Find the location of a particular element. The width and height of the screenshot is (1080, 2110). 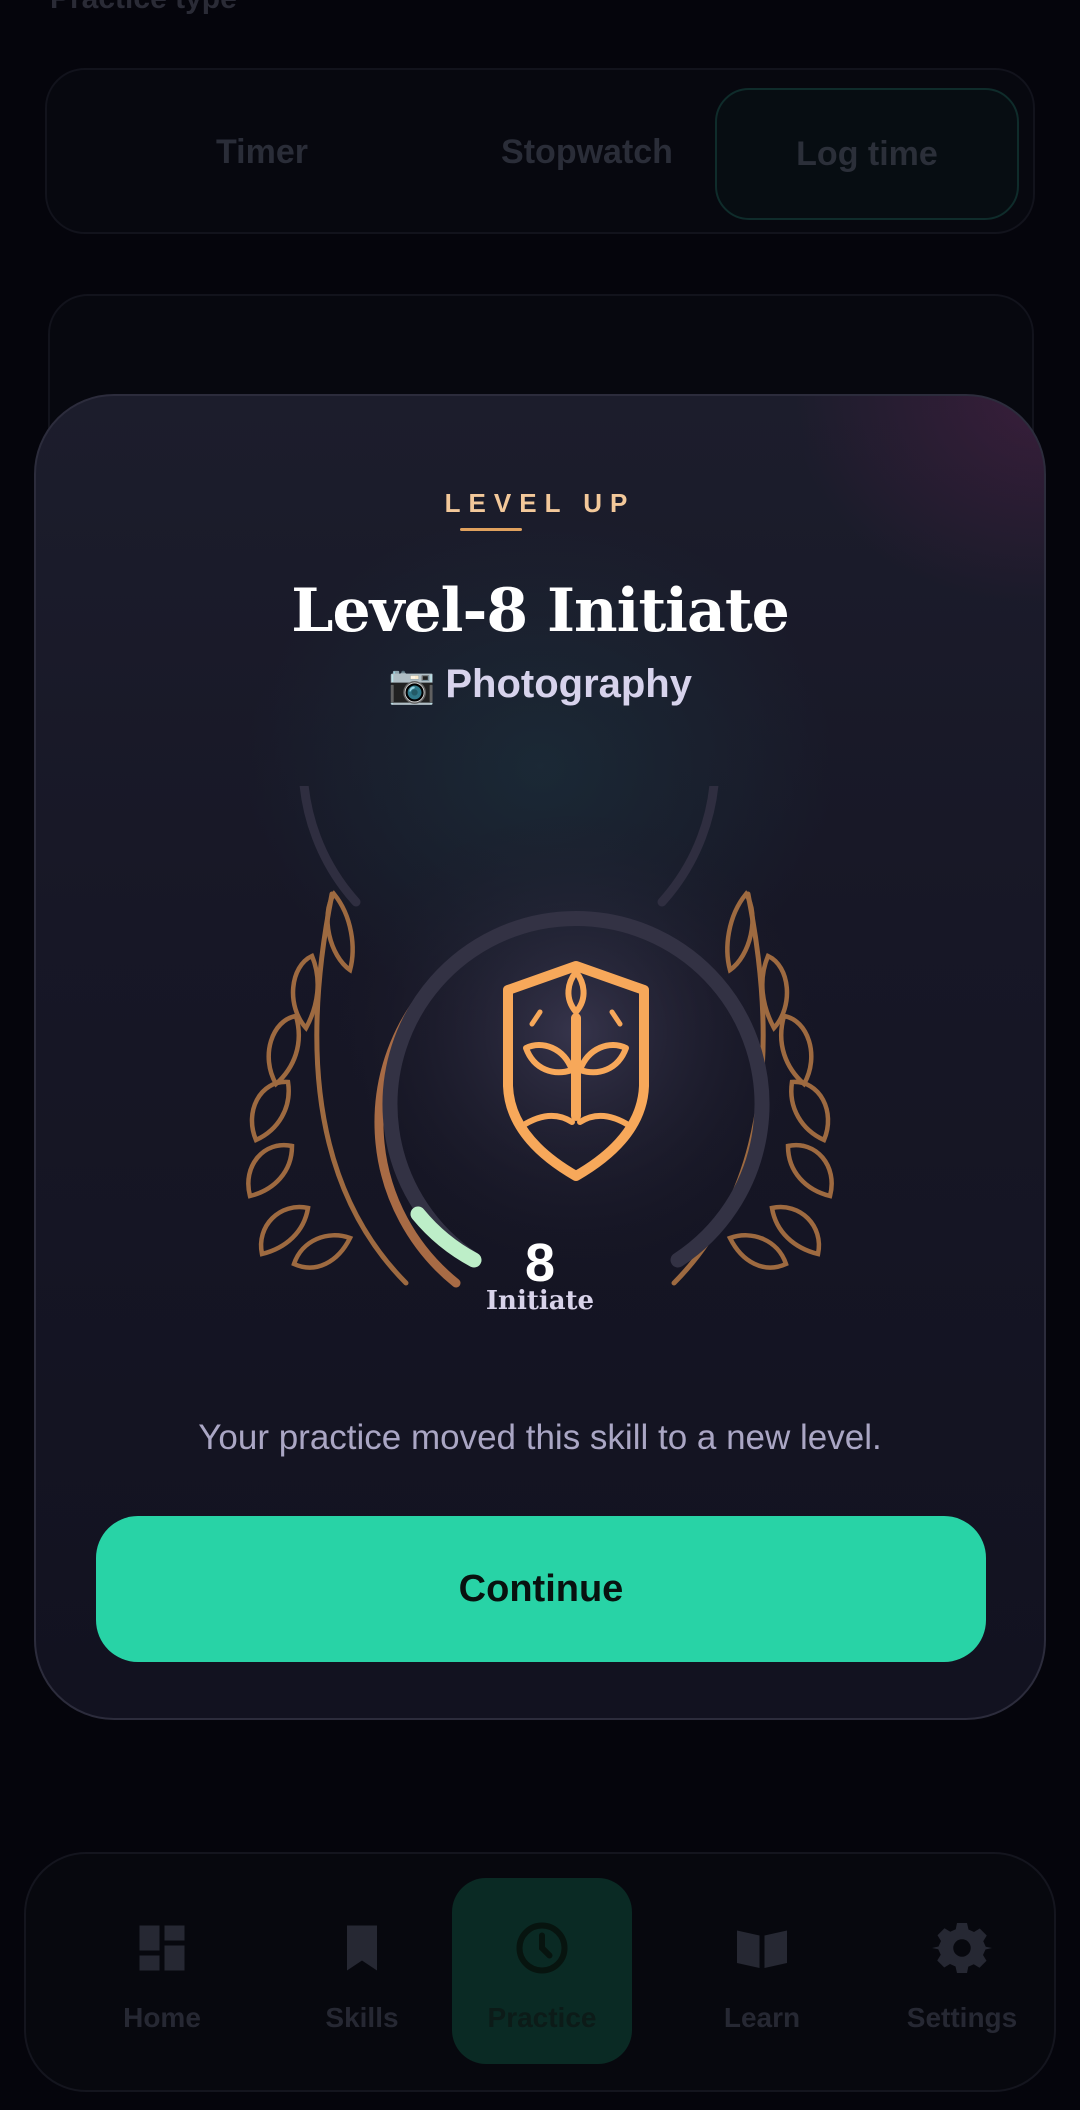

book-icon is located at coordinates (762, 1949).